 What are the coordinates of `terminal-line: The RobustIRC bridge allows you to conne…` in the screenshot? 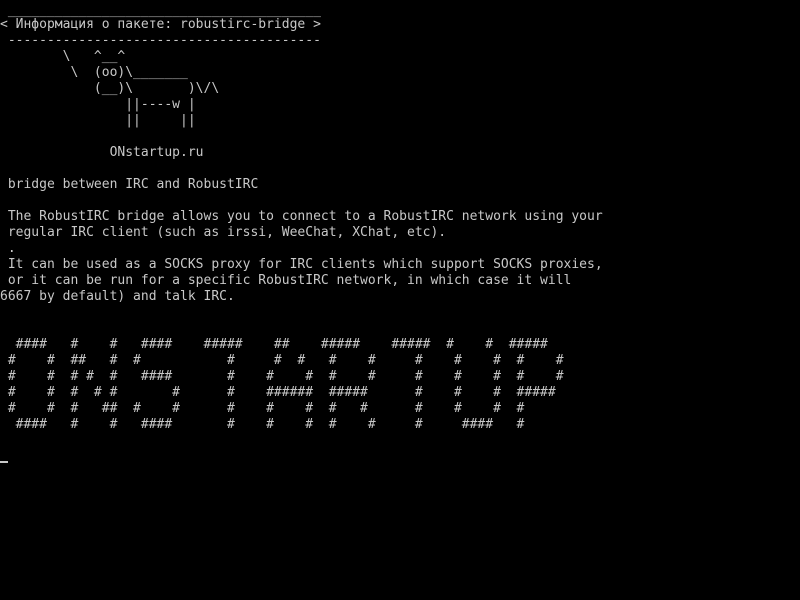 It's located at (301, 216).